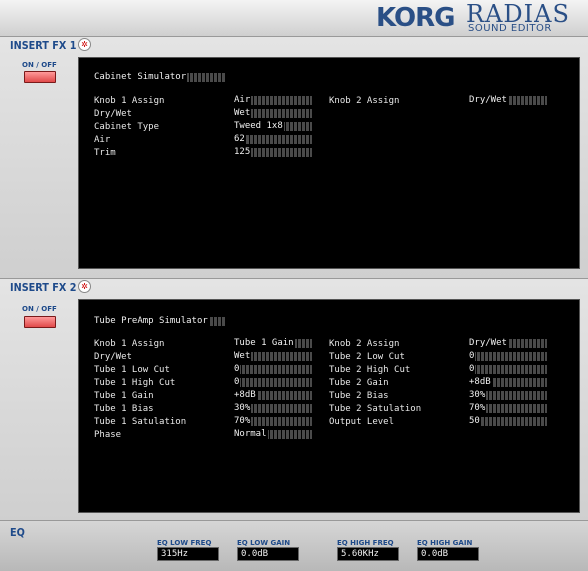 The width and height of the screenshot is (588, 571). Describe the element at coordinates (475, 421) in the screenshot. I see `fx2-value-text: 50` at that location.